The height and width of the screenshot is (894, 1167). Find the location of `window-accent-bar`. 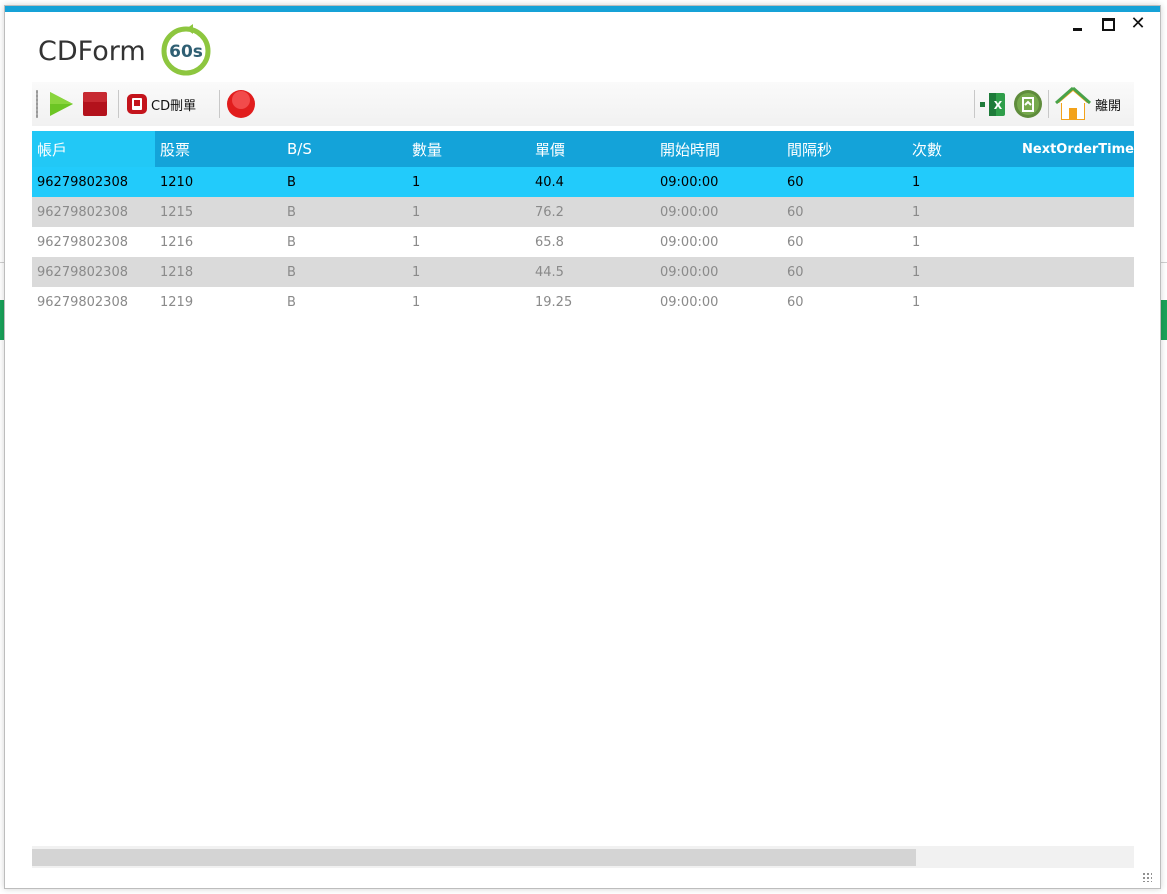

window-accent-bar is located at coordinates (582, 9).